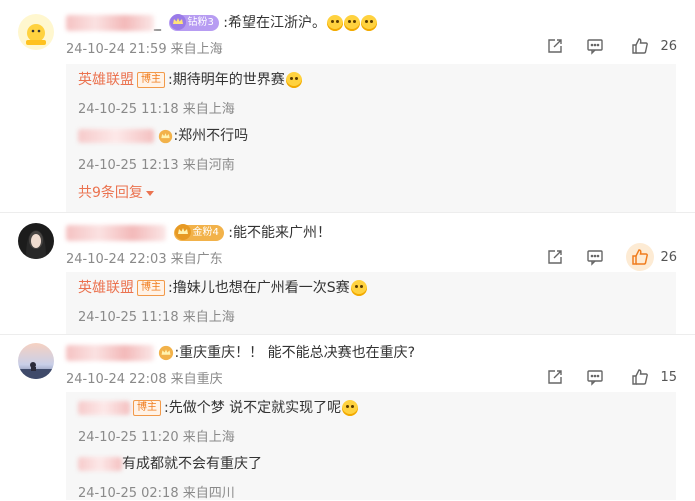 This screenshot has height=501, width=695. What do you see at coordinates (194, 22) in the screenshot?
I see `fan-level-badge: 钻粉3` at bounding box center [194, 22].